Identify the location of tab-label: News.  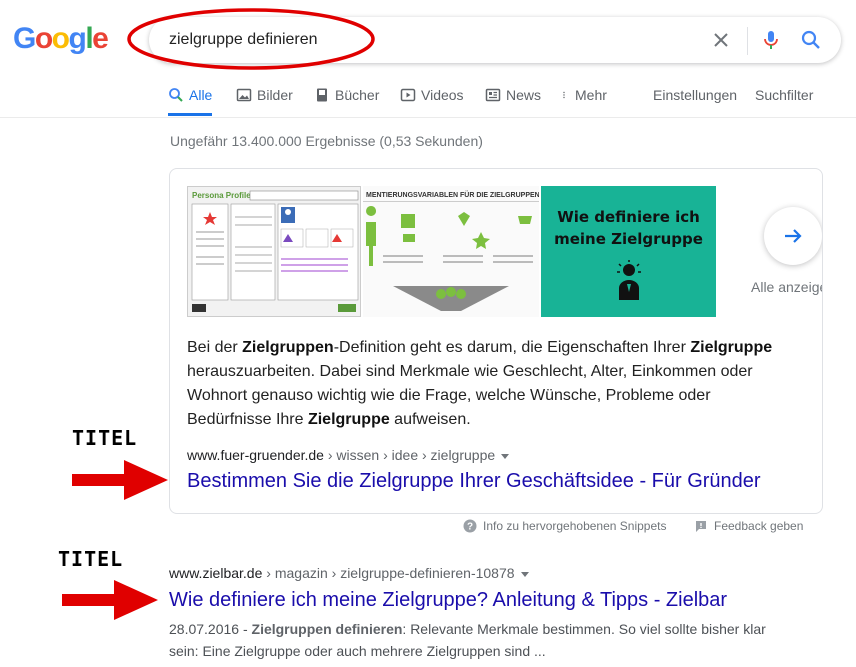
(524, 95).